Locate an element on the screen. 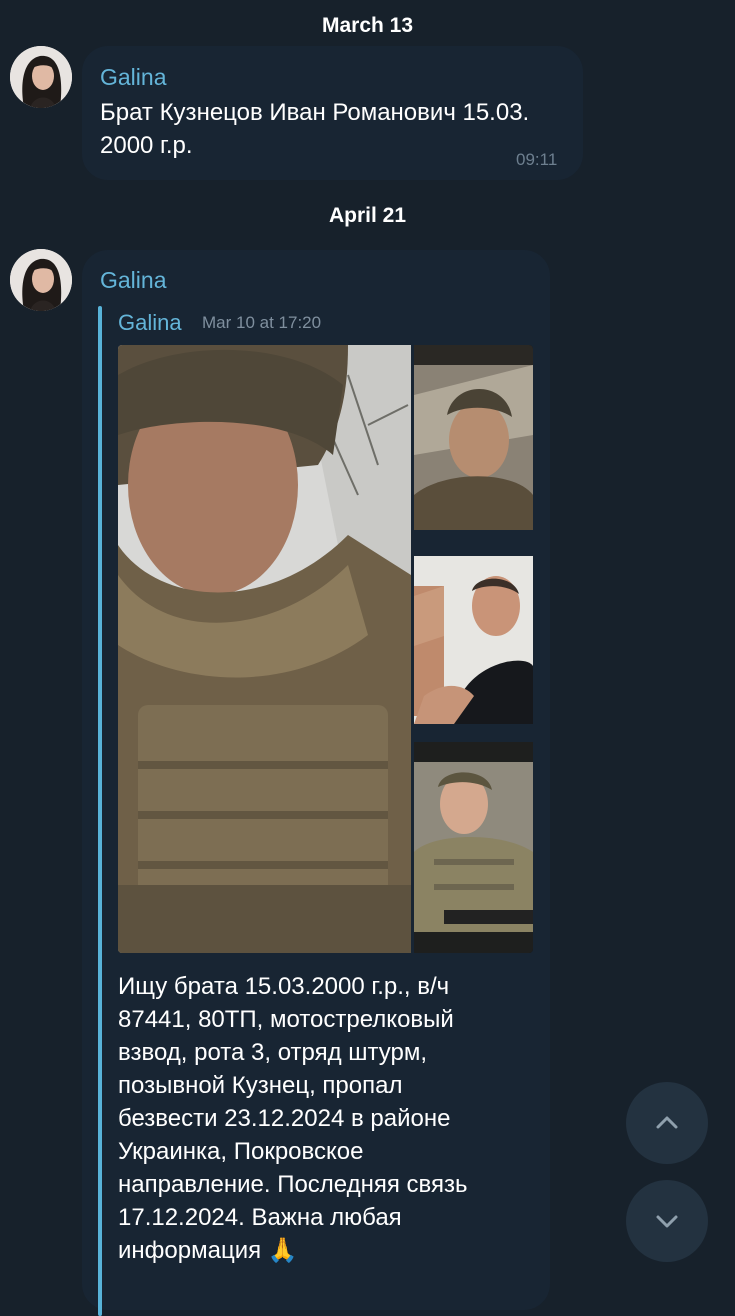  reply-bar is located at coordinates (100, 811).